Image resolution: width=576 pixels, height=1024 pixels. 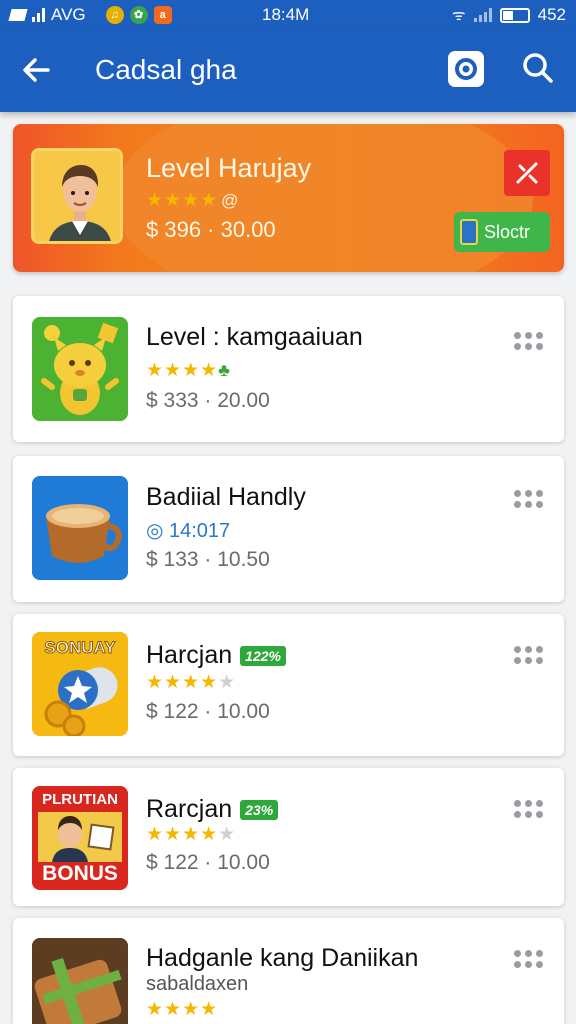 What do you see at coordinates (224, 370) in the screenshot?
I see `leaf-icon: ♣` at bounding box center [224, 370].